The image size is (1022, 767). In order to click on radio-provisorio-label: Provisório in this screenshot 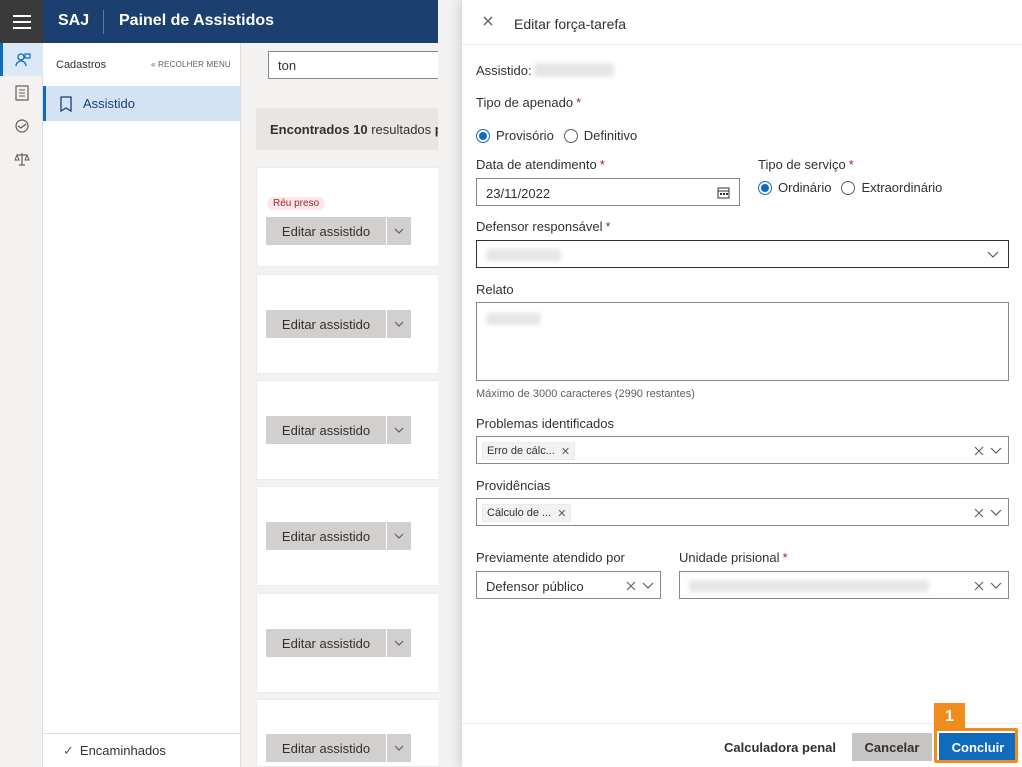, I will do `click(525, 135)`.